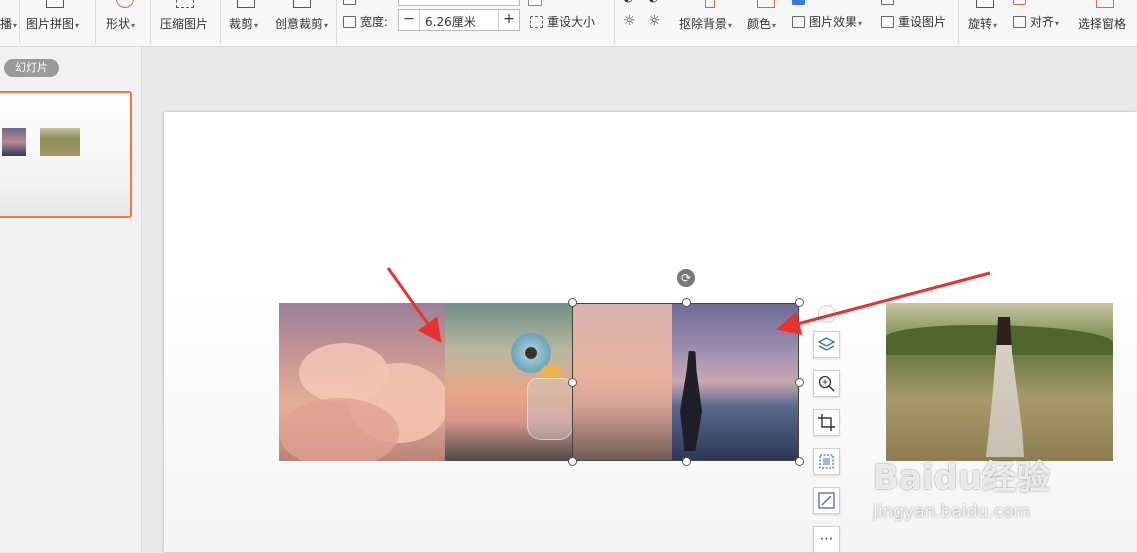 The width and height of the screenshot is (1137, 553). What do you see at coordinates (962, 478) in the screenshot?
I see `watermark-brand: Baidu经验` at bounding box center [962, 478].